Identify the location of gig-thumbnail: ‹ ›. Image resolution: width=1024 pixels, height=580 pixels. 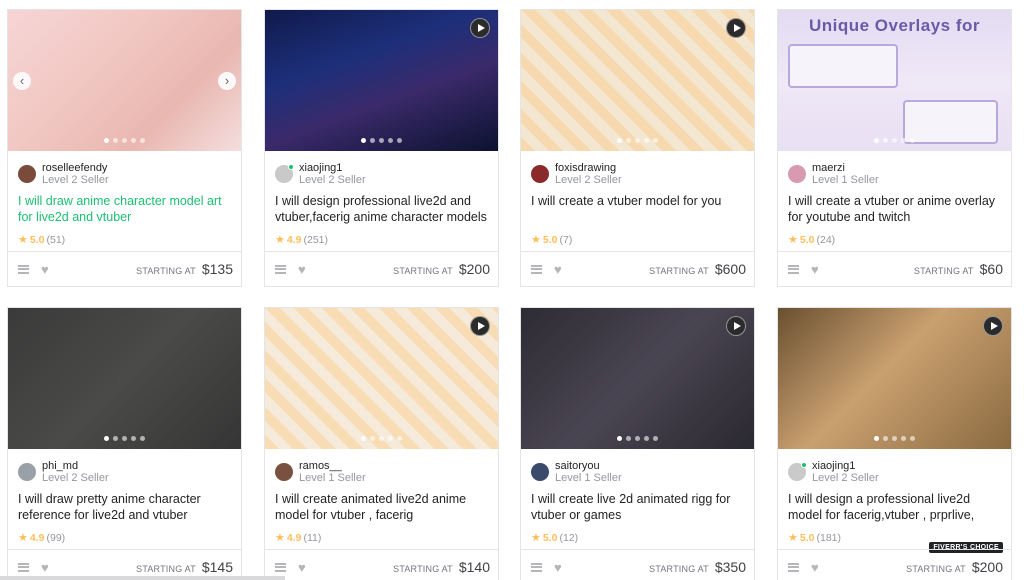
(124, 80).